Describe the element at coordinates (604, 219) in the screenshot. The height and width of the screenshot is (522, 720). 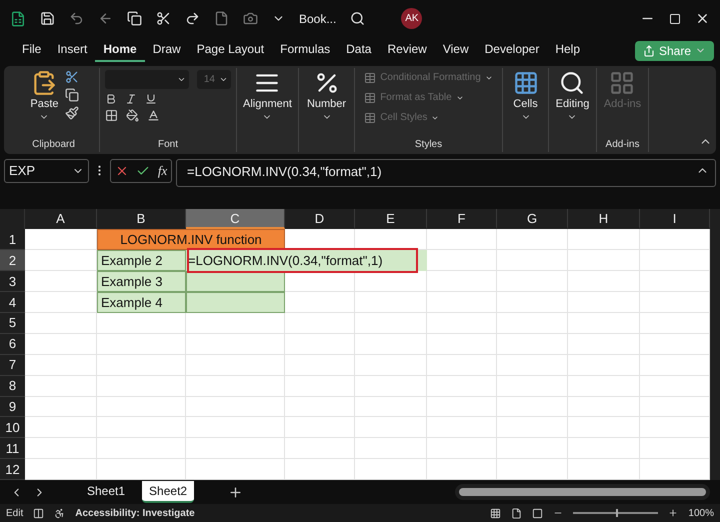
I see `column-header: H` at that location.